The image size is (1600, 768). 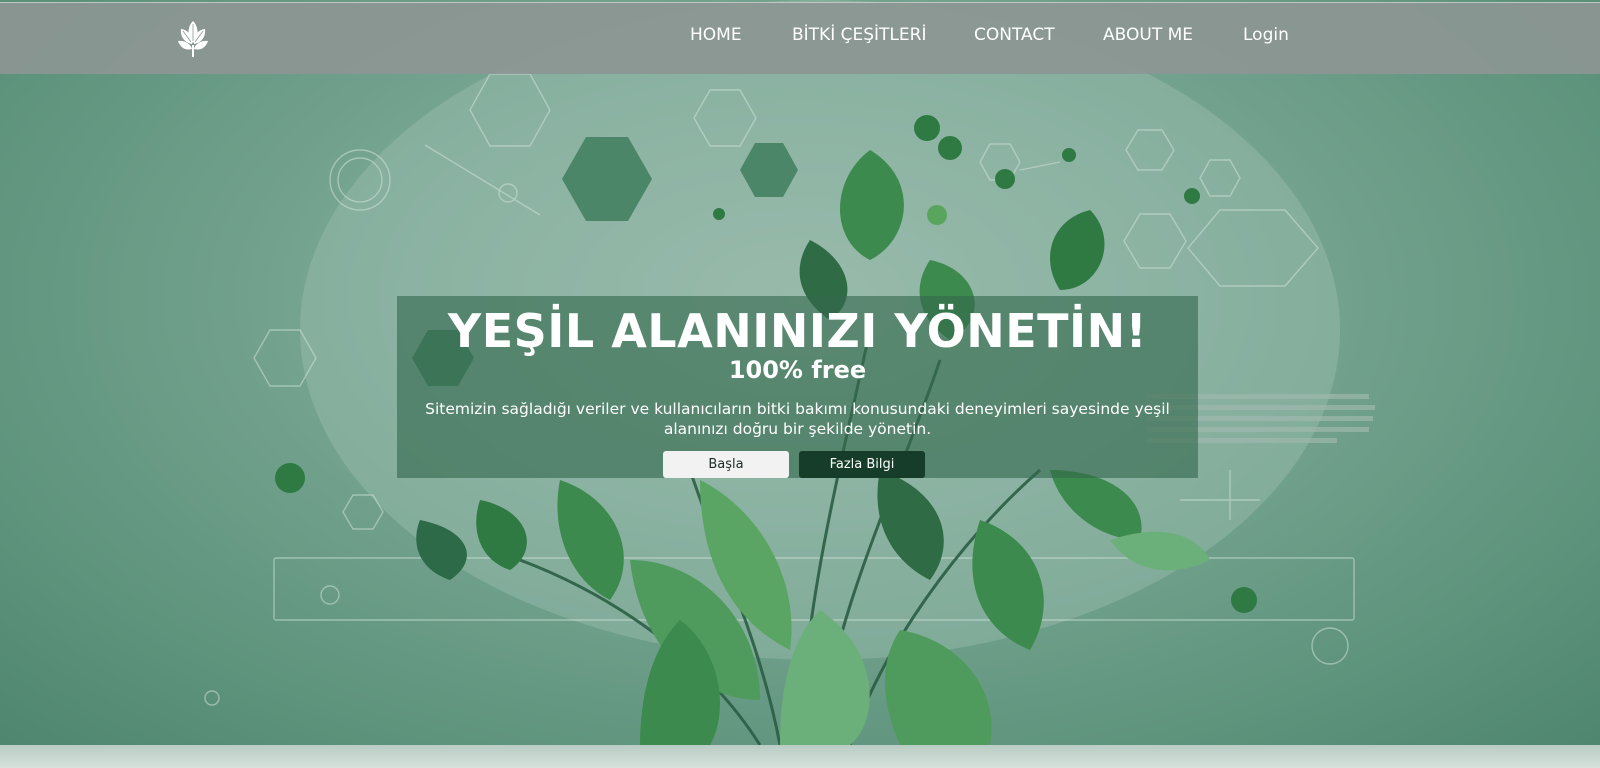 I want to click on nav-contact: CONTACT, so click(x=1014, y=35).